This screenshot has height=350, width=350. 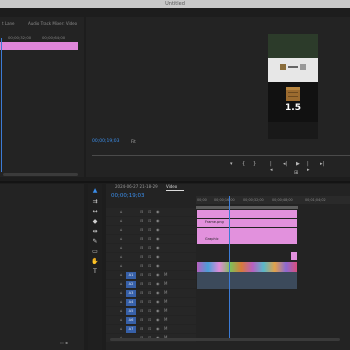 What do you see at coordinates (131, 320) in the screenshot?
I see `audio-track-target: A6` at bounding box center [131, 320].